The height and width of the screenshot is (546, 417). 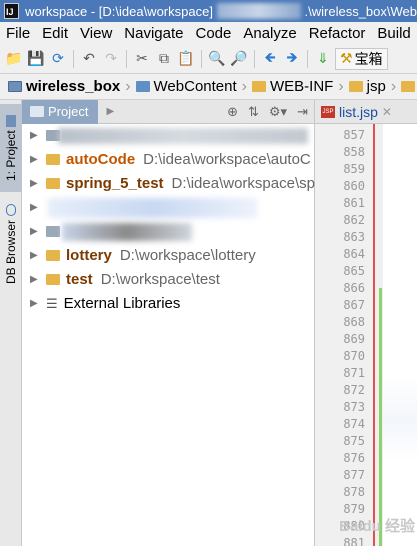 What do you see at coordinates (354, 407) in the screenshot?
I see `line-number: 873` at bounding box center [354, 407].